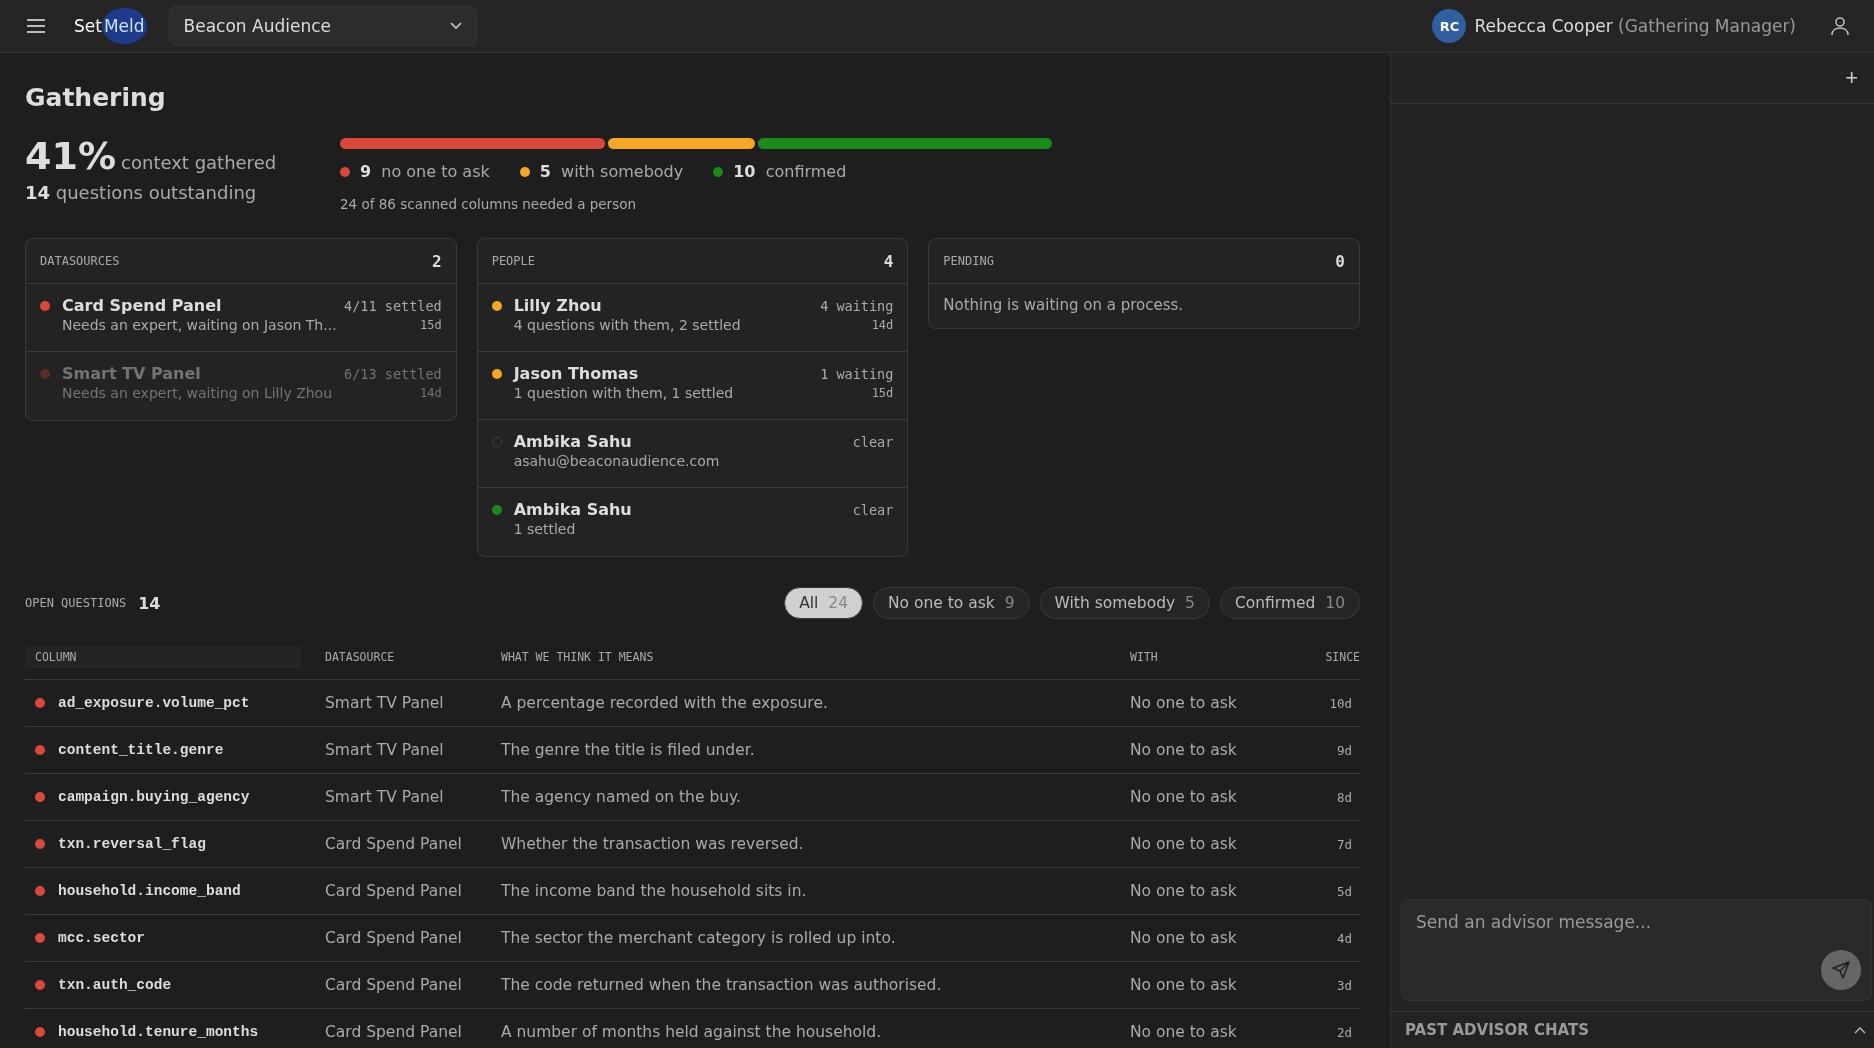 The image size is (1874, 1048). I want to click on legend-label: 9 no one to ask, so click(425, 171).